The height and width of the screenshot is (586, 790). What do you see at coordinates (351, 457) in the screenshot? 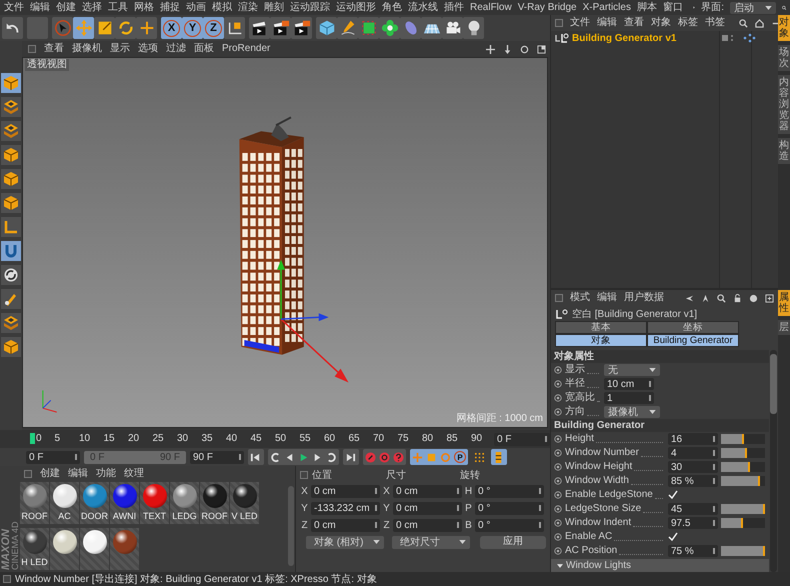
I see `go-to-end-button` at bounding box center [351, 457].